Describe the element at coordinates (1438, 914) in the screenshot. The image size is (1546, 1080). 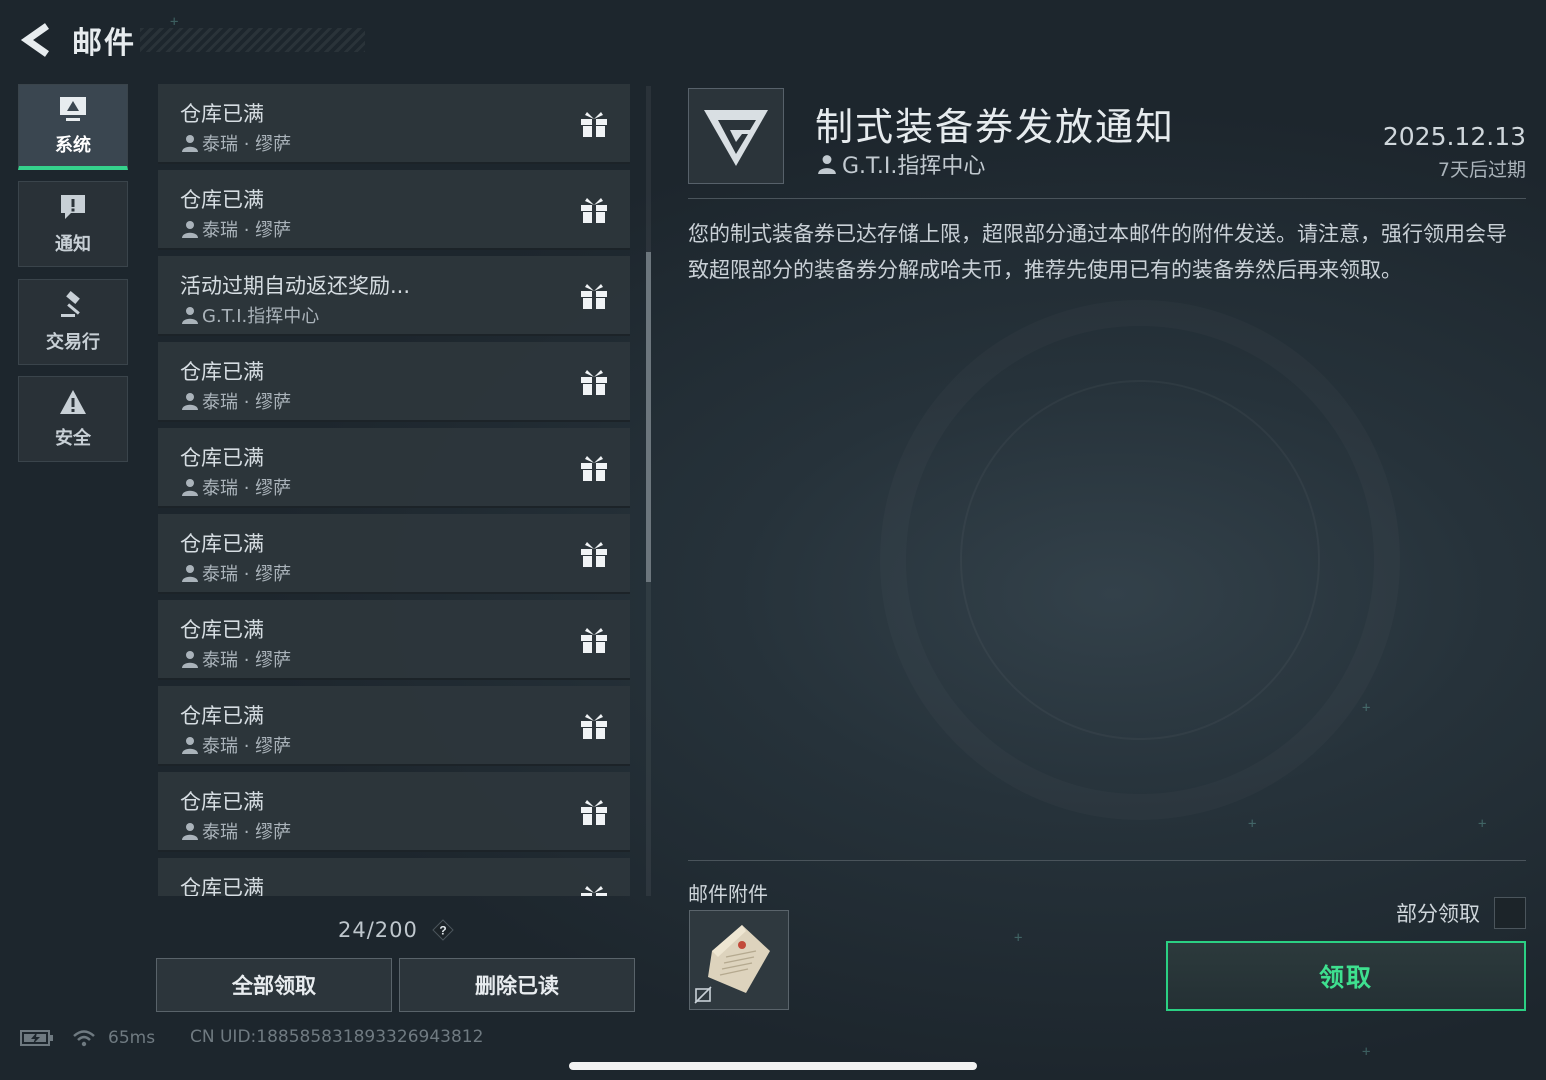
I see `partial-claim-label: 部分领取` at that location.